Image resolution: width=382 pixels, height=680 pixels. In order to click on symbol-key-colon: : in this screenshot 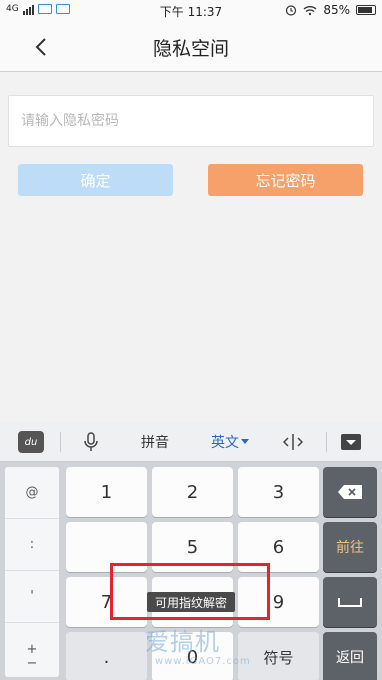, I will do `click(32, 545)`.